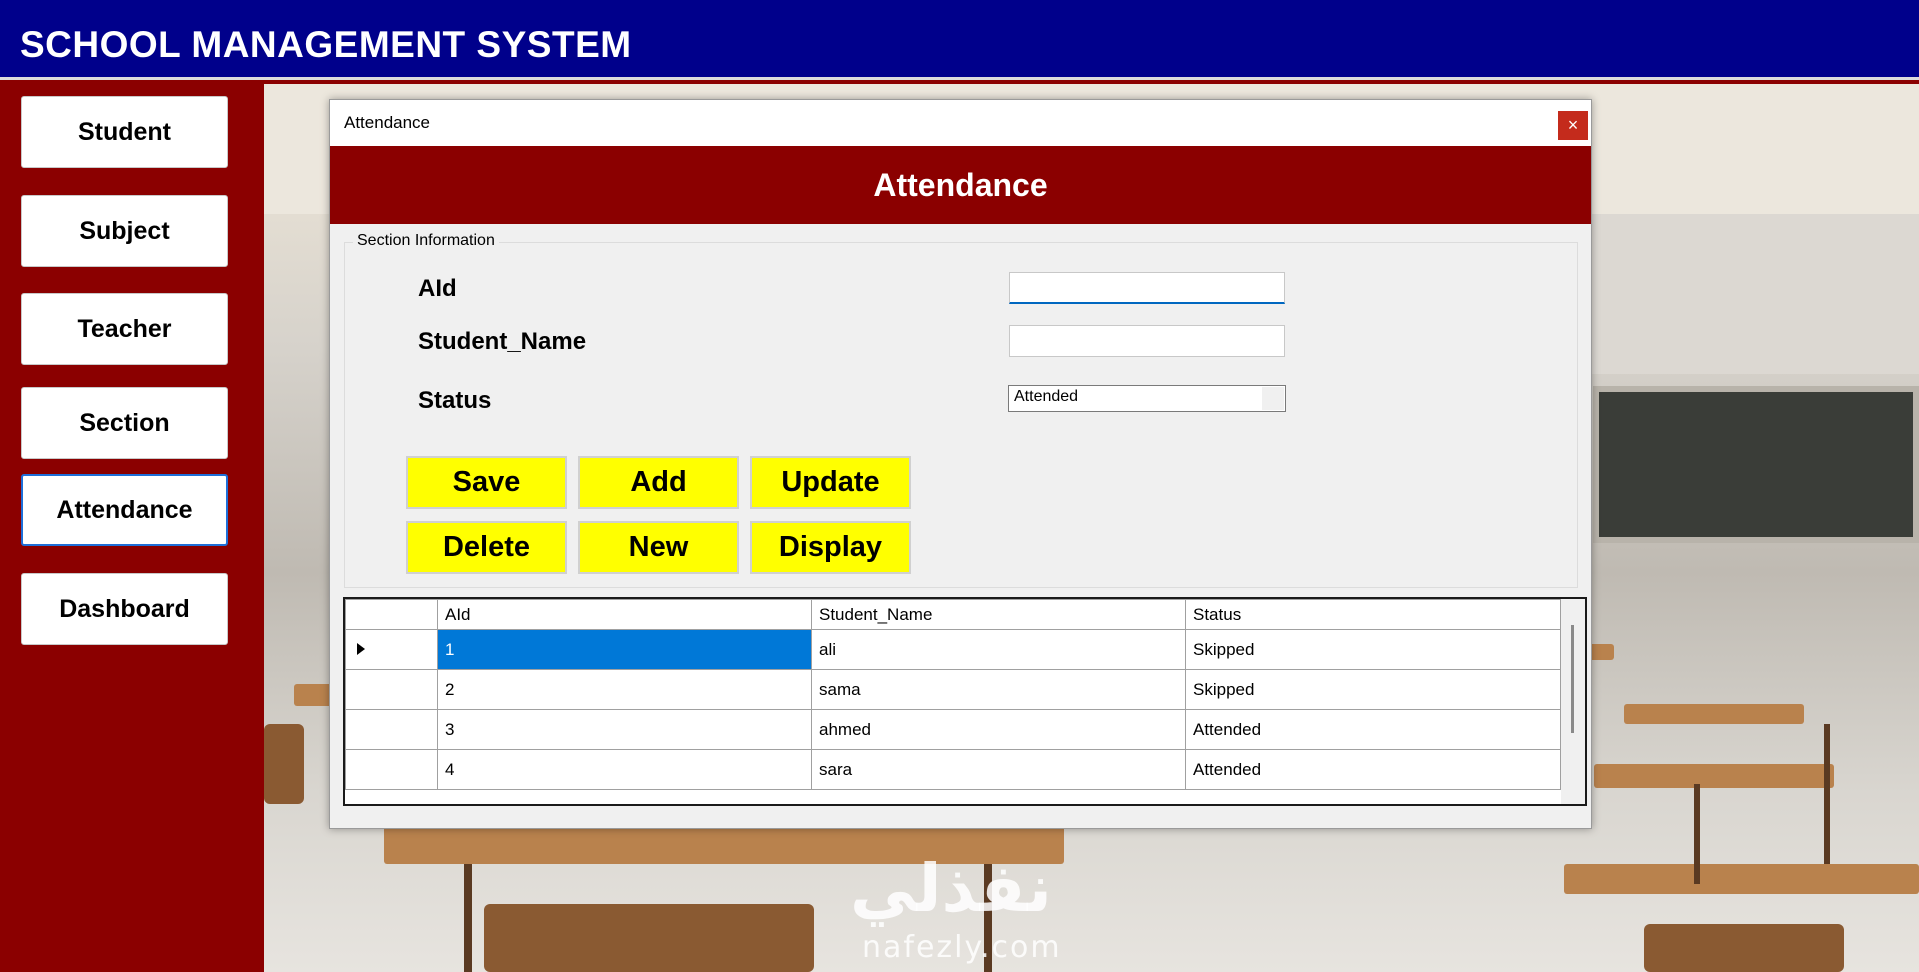 This screenshot has height=972, width=1919. I want to click on status-label: Status, so click(455, 400).